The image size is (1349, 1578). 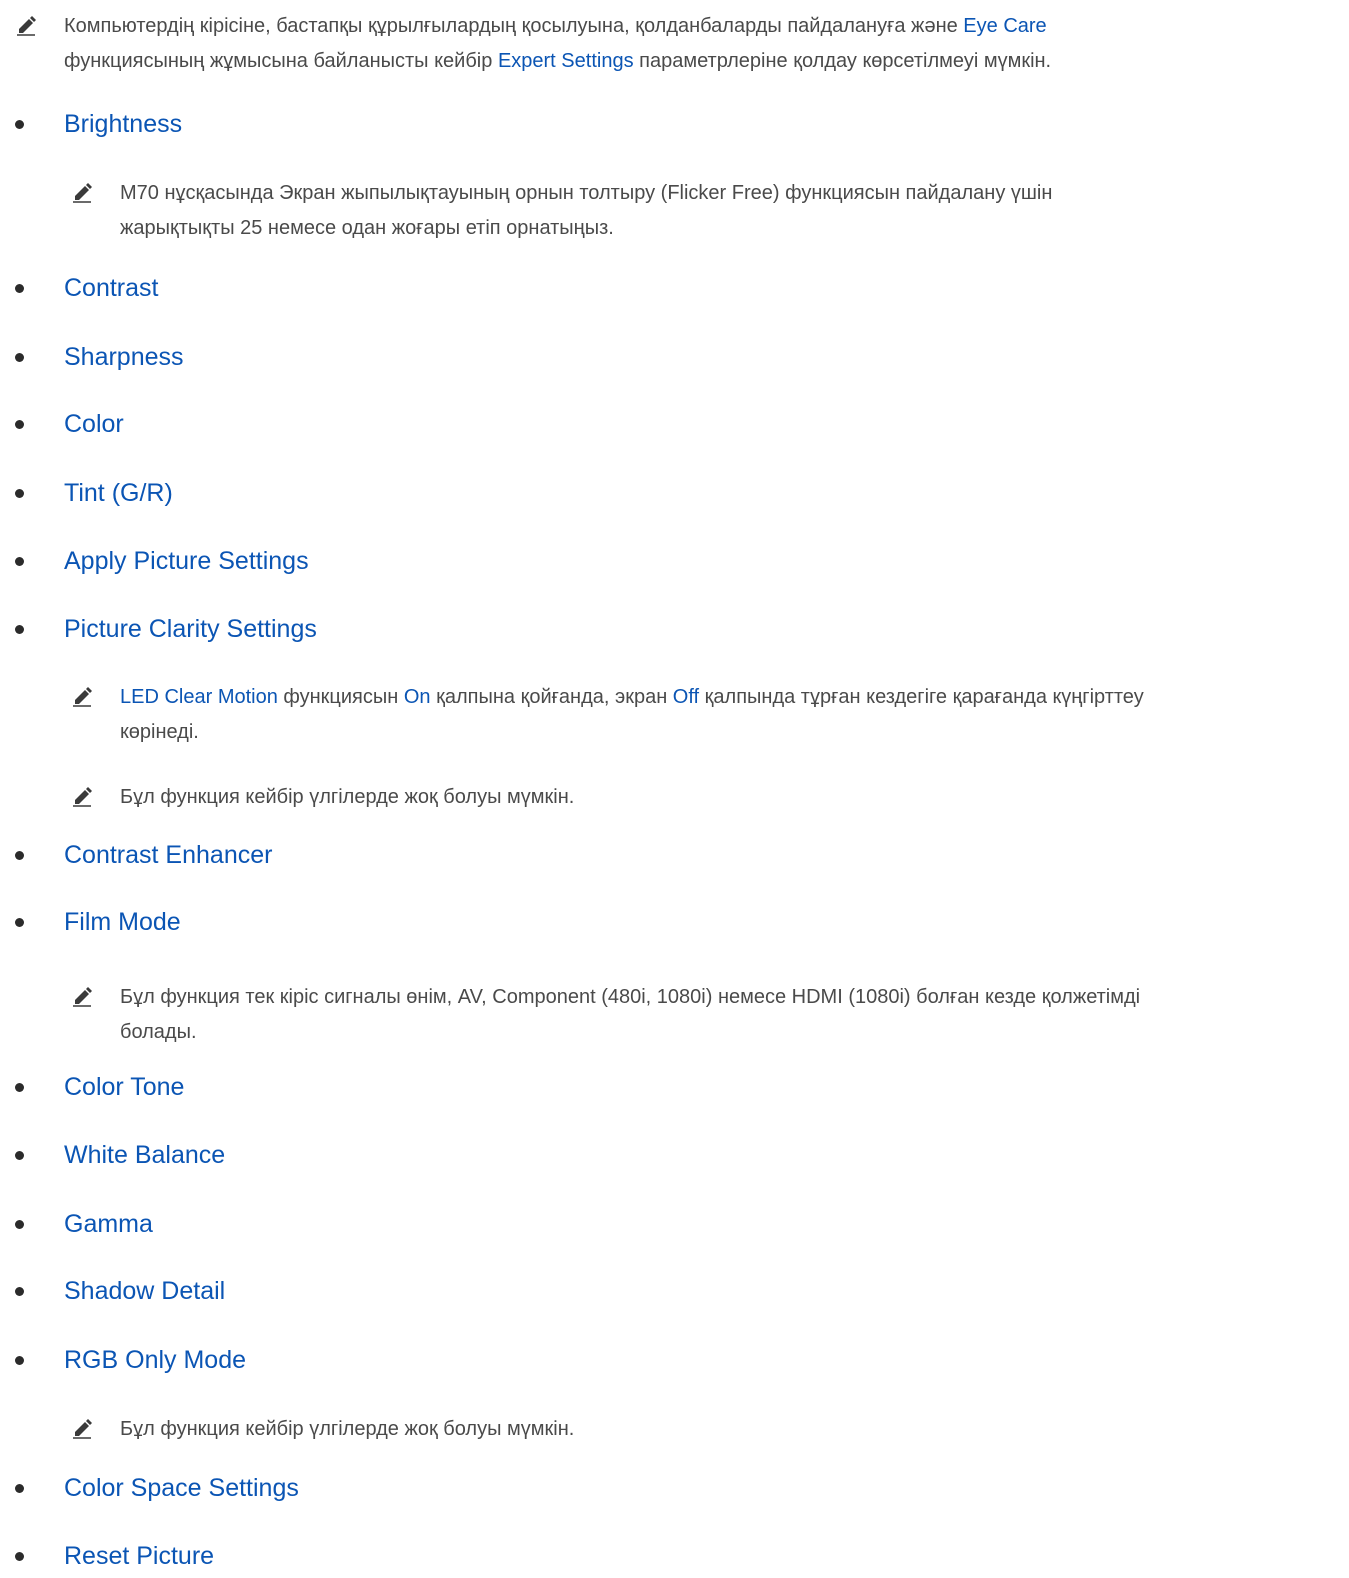 What do you see at coordinates (145, 1291) in the screenshot?
I see `item-label: Shadow Detail` at bounding box center [145, 1291].